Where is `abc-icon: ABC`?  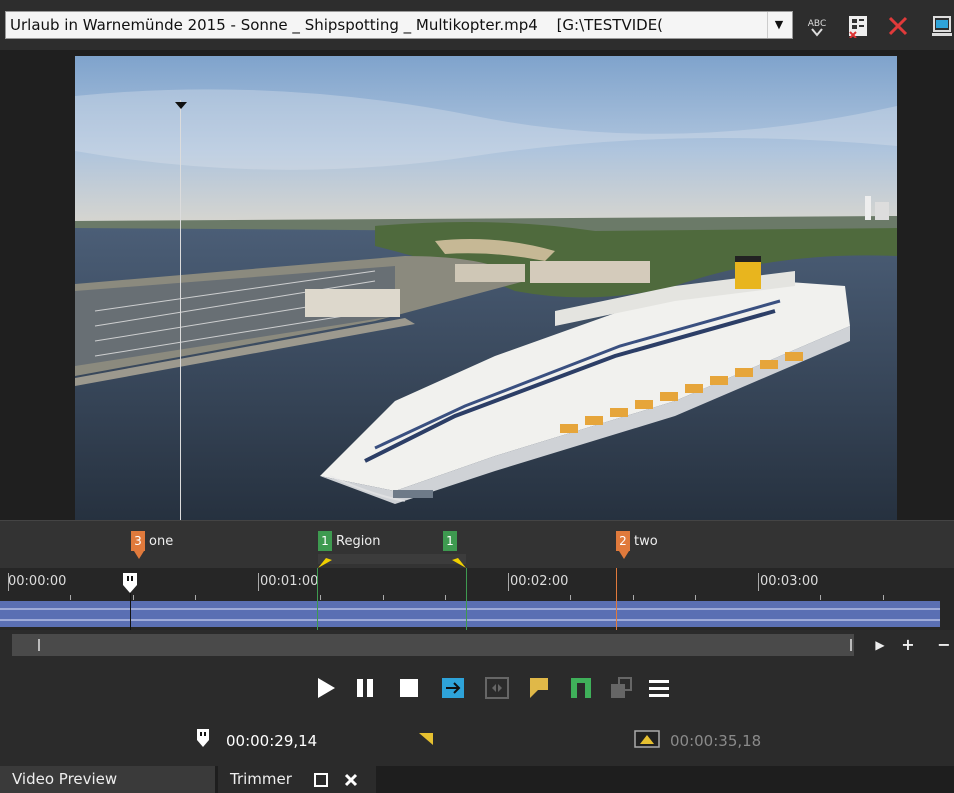 abc-icon: ABC is located at coordinates (817, 26).